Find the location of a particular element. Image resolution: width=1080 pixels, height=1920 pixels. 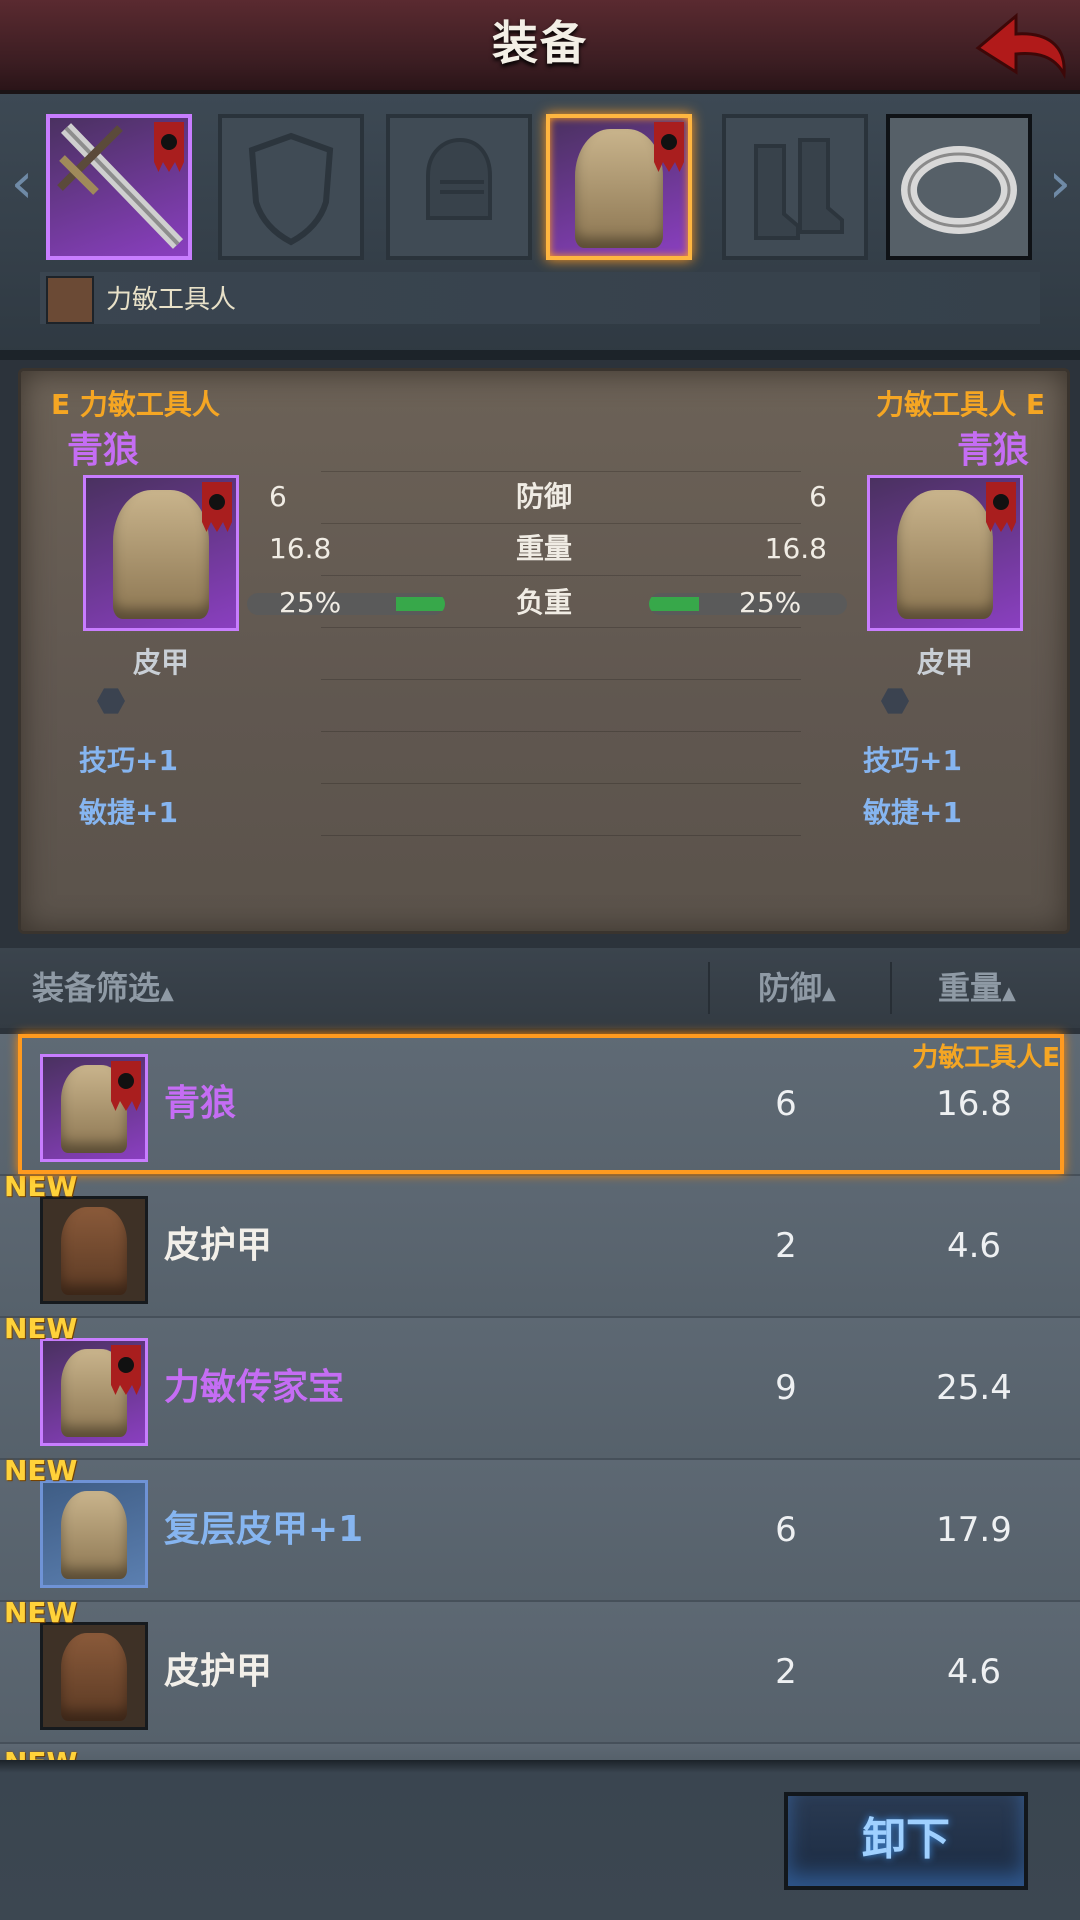

left-bonus-1: 技巧+1 is located at coordinates (128, 760).